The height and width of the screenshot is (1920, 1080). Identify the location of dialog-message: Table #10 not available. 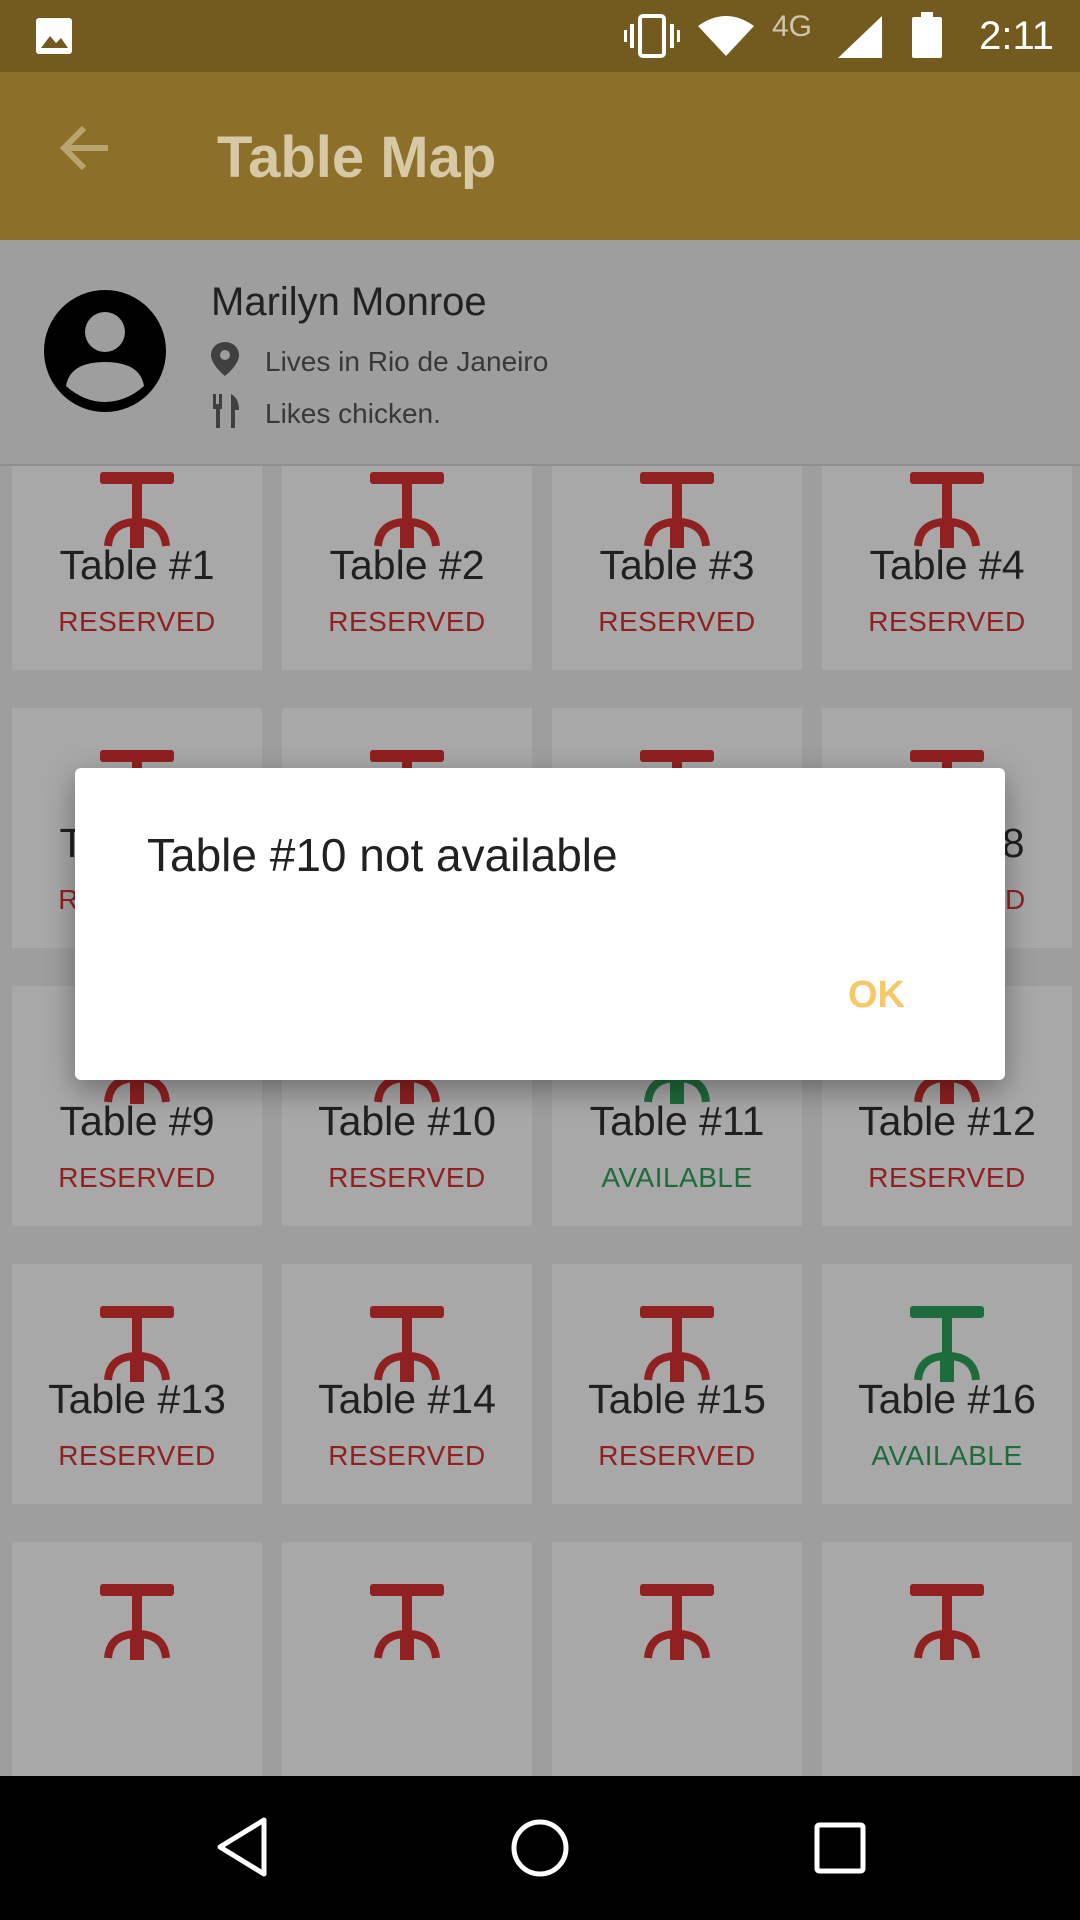
(382, 855).